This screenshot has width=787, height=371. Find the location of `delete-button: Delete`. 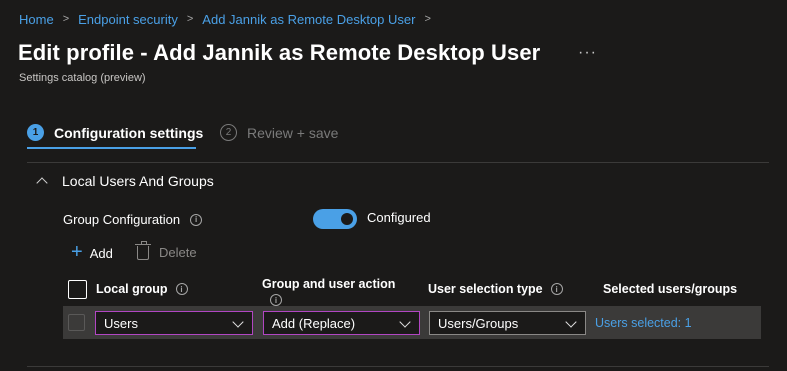

delete-button: Delete is located at coordinates (166, 250).